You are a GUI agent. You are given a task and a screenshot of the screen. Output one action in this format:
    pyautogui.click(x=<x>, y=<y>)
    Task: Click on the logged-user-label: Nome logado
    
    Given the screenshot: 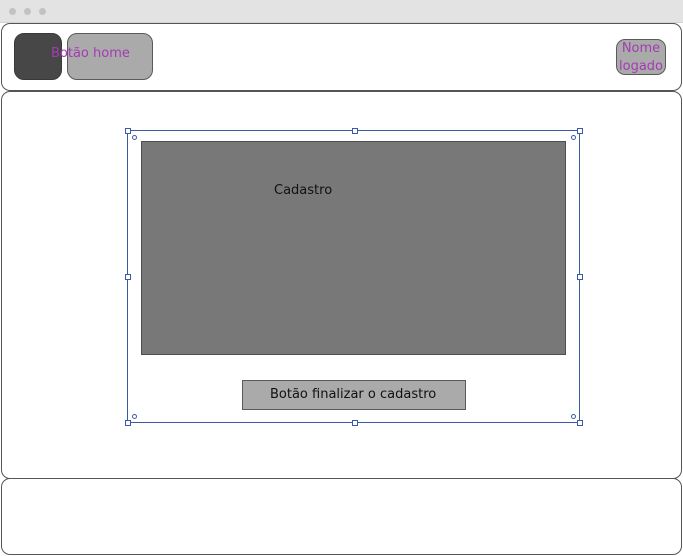 What is the action you would take?
    pyautogui.click(x=641, y=57)
    